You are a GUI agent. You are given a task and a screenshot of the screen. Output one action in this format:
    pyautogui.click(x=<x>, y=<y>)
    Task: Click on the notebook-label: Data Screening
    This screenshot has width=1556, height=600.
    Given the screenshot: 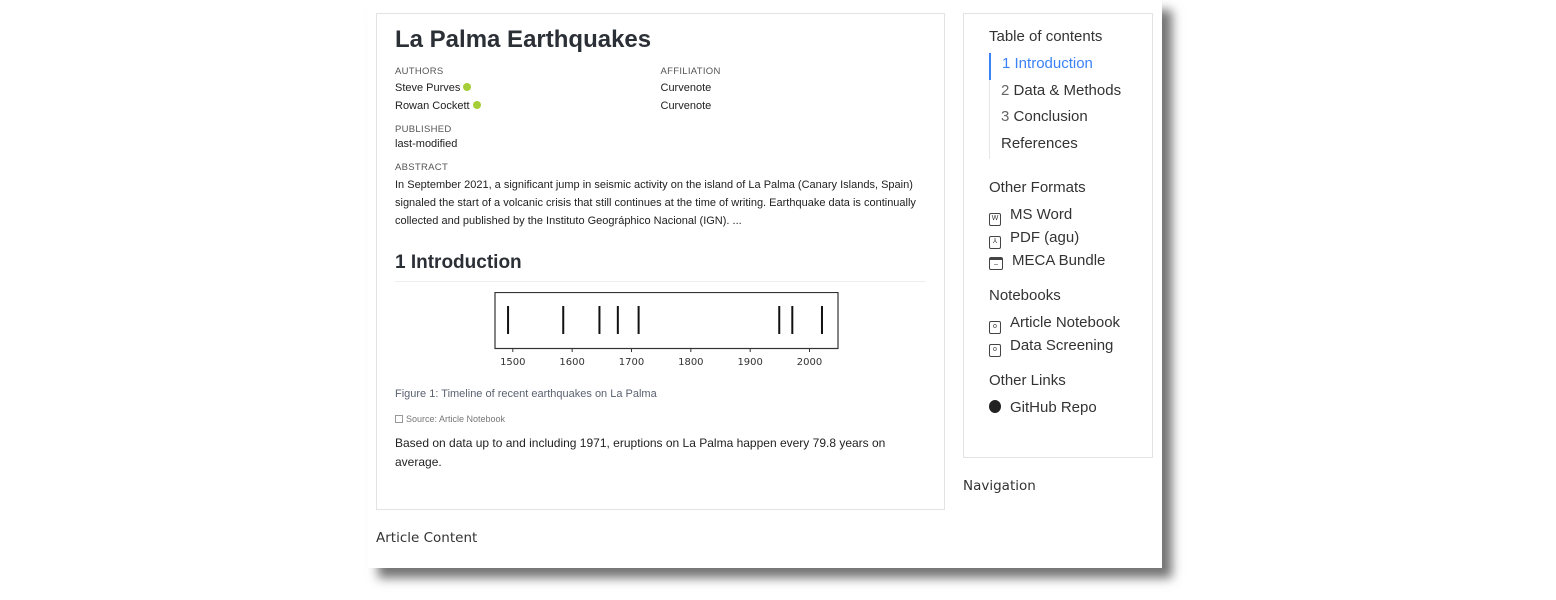 What is the action you would take?
    pyautogui.click(x=1062, y=345)
    